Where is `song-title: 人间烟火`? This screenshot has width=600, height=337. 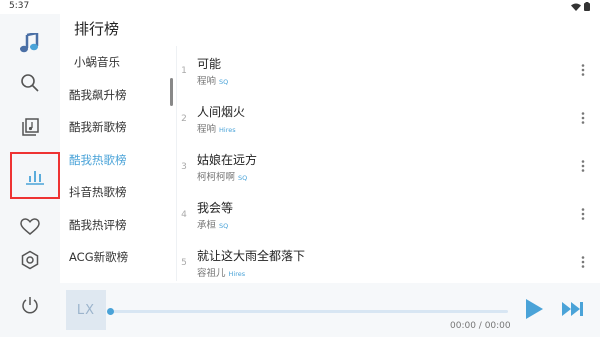
song-title: 人间烟火 is located at coordinates (221, 112).